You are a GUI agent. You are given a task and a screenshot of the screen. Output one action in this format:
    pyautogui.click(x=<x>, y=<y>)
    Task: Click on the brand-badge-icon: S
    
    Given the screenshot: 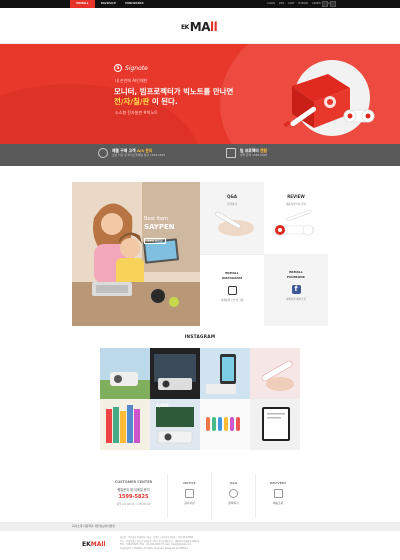 What is the action you would take?
    pyautogui.click(x=118, y=68)
    